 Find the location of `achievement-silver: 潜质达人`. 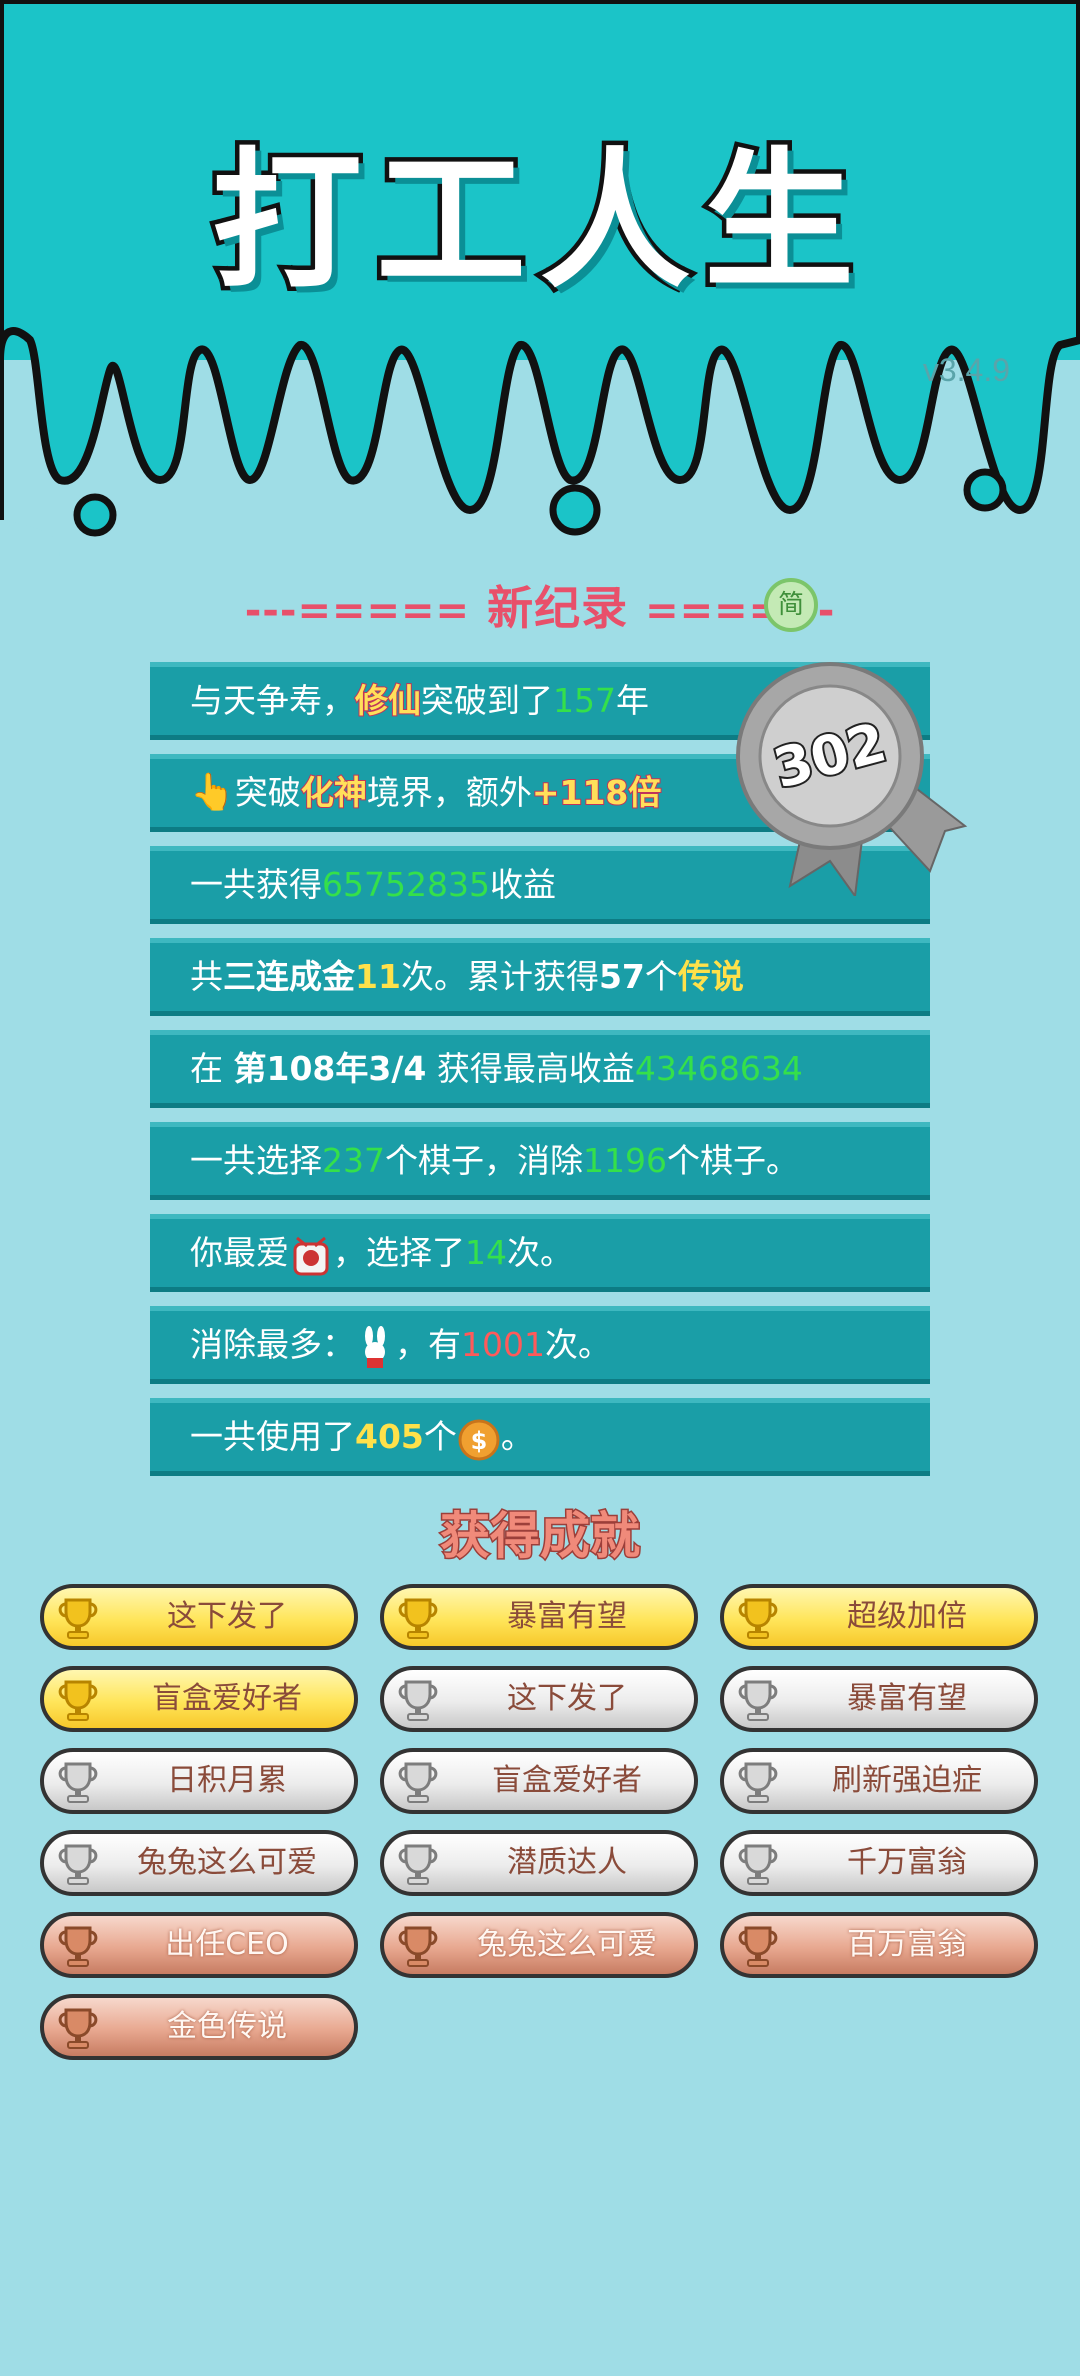

achievement-silver: 潜质达人 is located at coordinates (539, 1863).